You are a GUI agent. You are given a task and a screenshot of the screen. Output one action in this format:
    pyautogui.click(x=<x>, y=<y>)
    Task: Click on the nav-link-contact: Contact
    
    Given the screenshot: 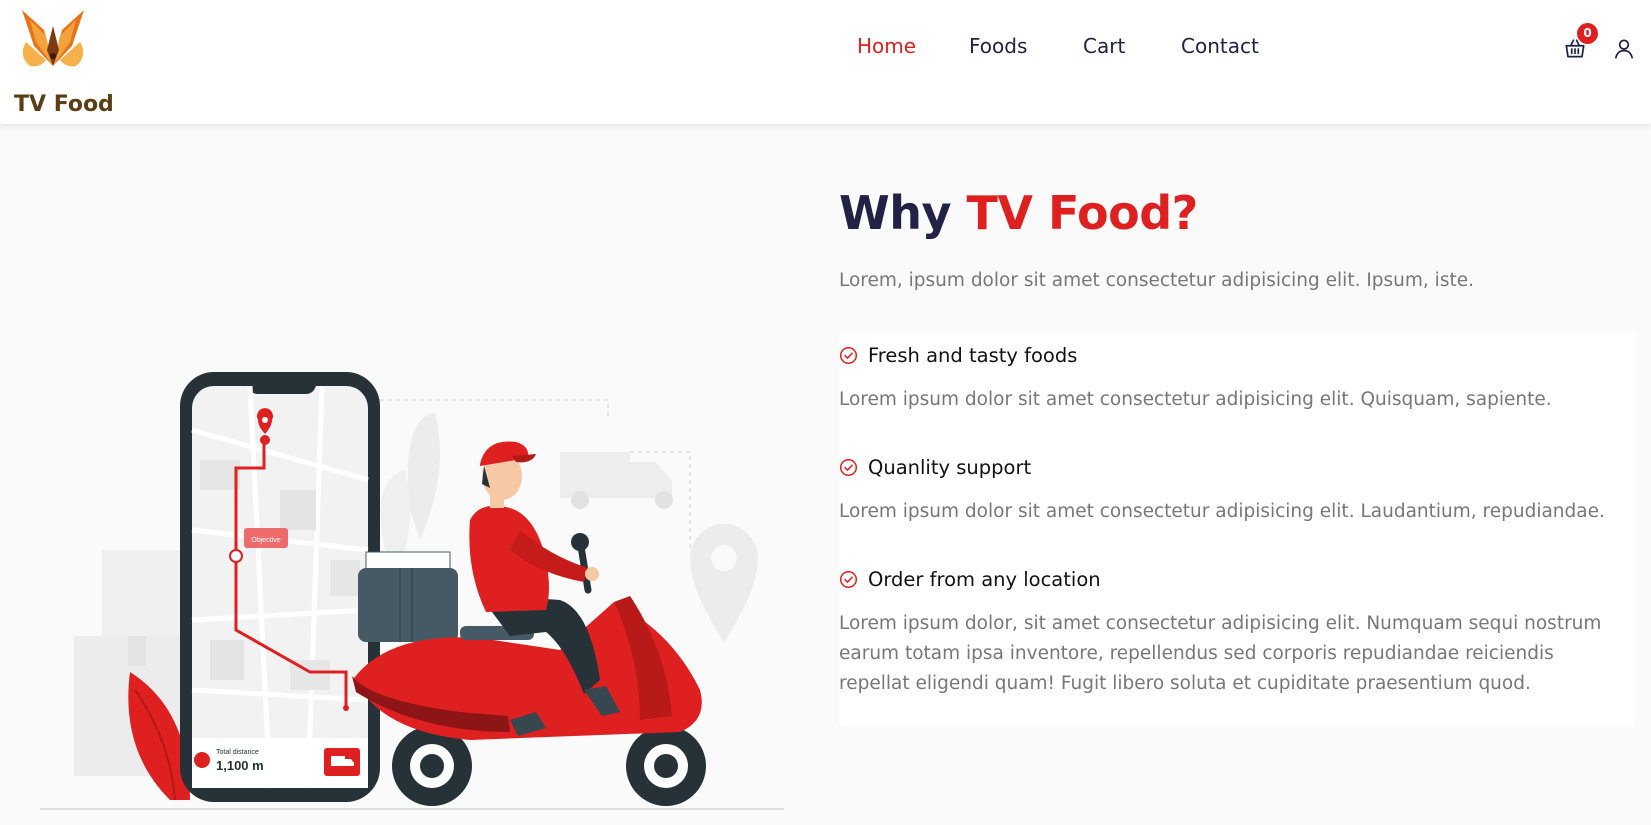 What is the action you would take?
    pyautogui.click(x=1220, y=46)
    